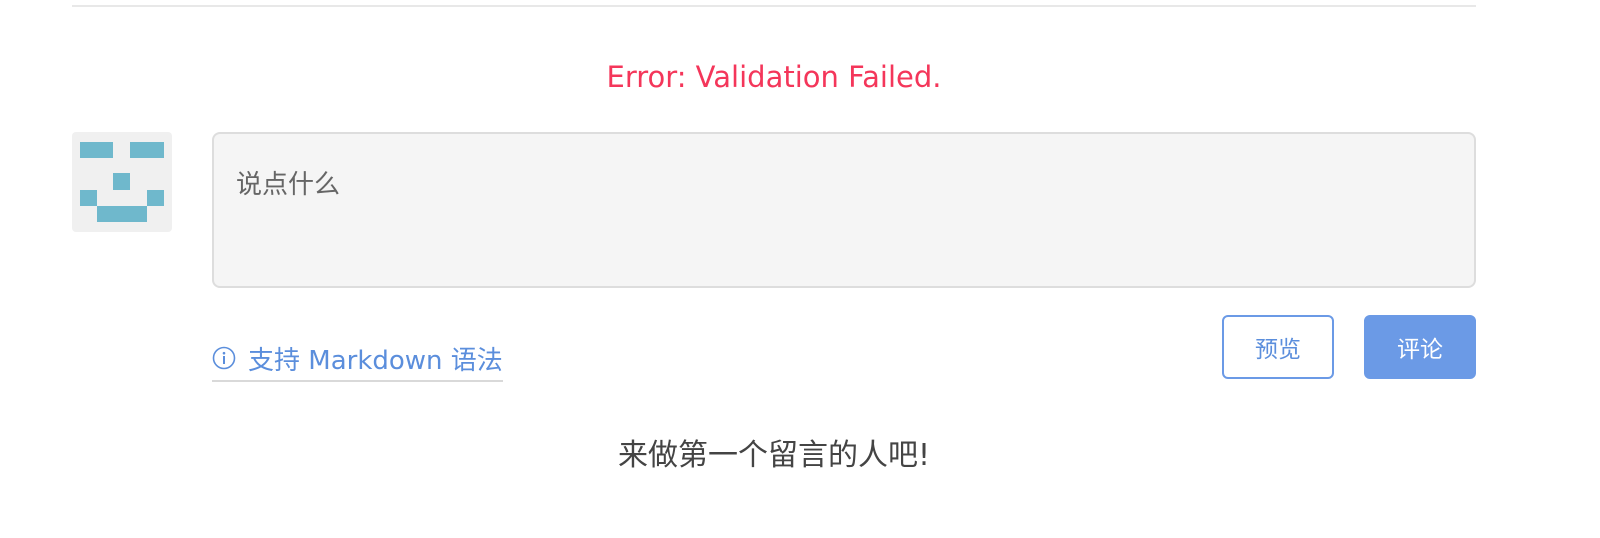 The image size is (1600, 538). Describe the element at coordinates (224, 358) in the screenshot. I see `info-circle-icon` at that location.